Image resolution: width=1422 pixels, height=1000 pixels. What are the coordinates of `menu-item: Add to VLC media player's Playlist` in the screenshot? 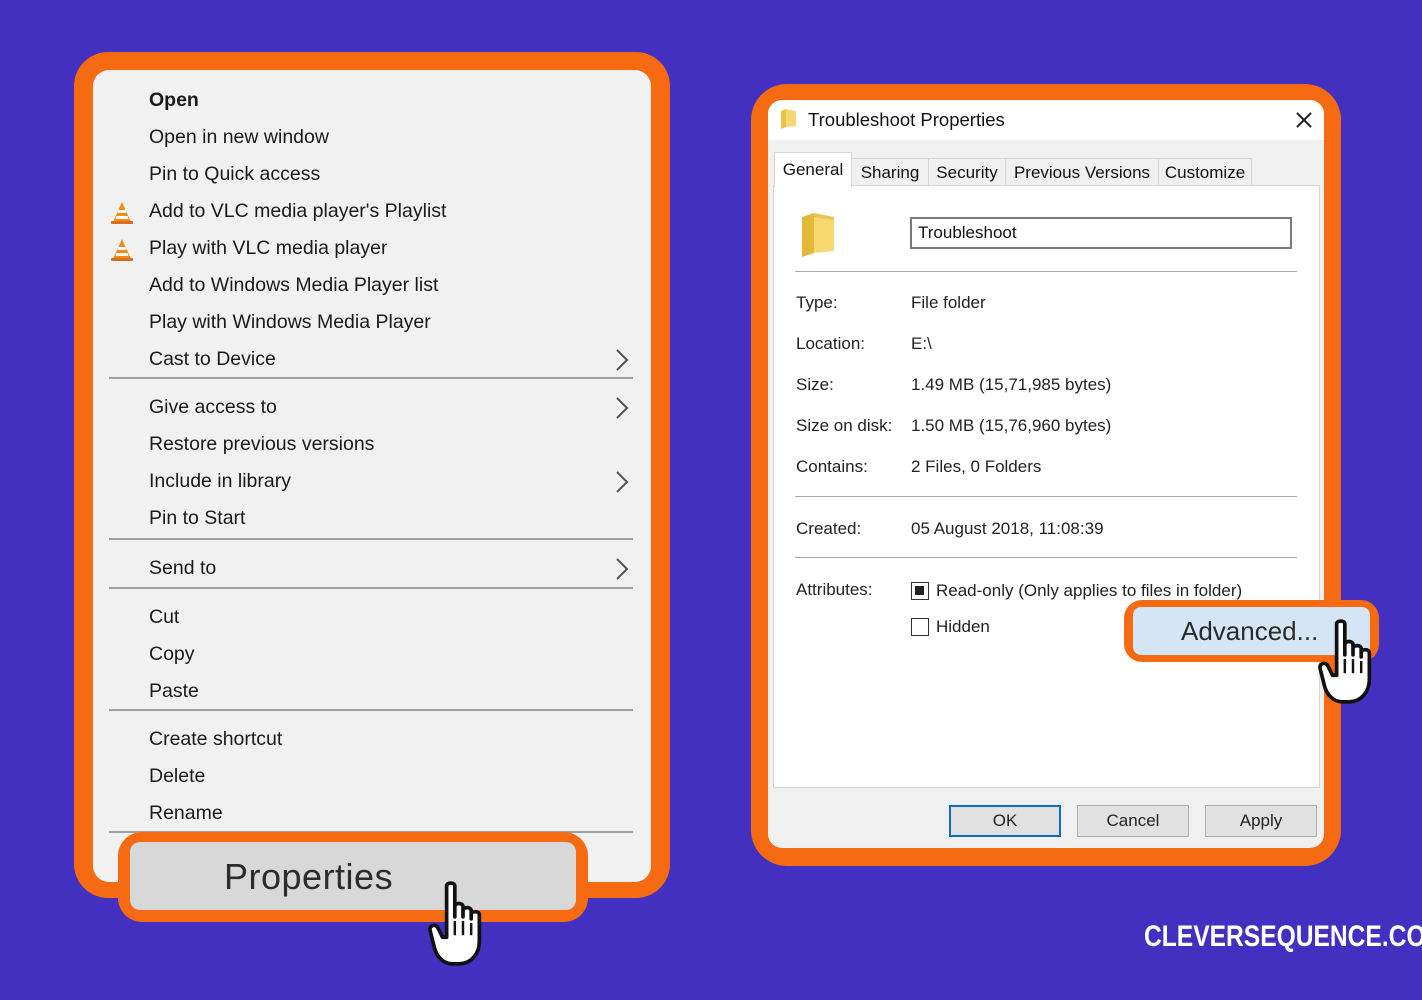 It's located at (372, 212).